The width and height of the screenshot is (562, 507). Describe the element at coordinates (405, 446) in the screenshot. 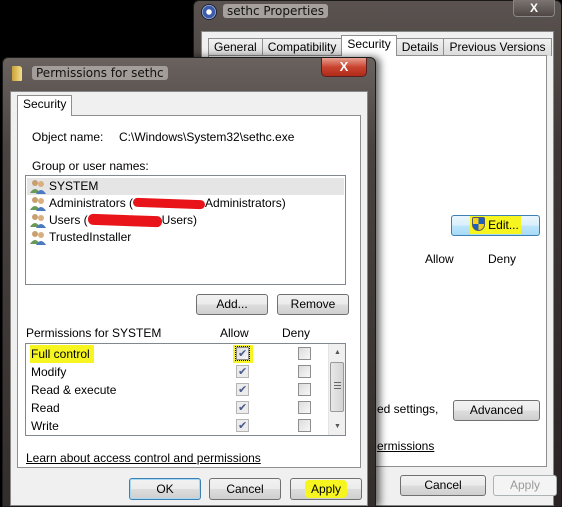

I see `permissions-link: ermissions` at that location.